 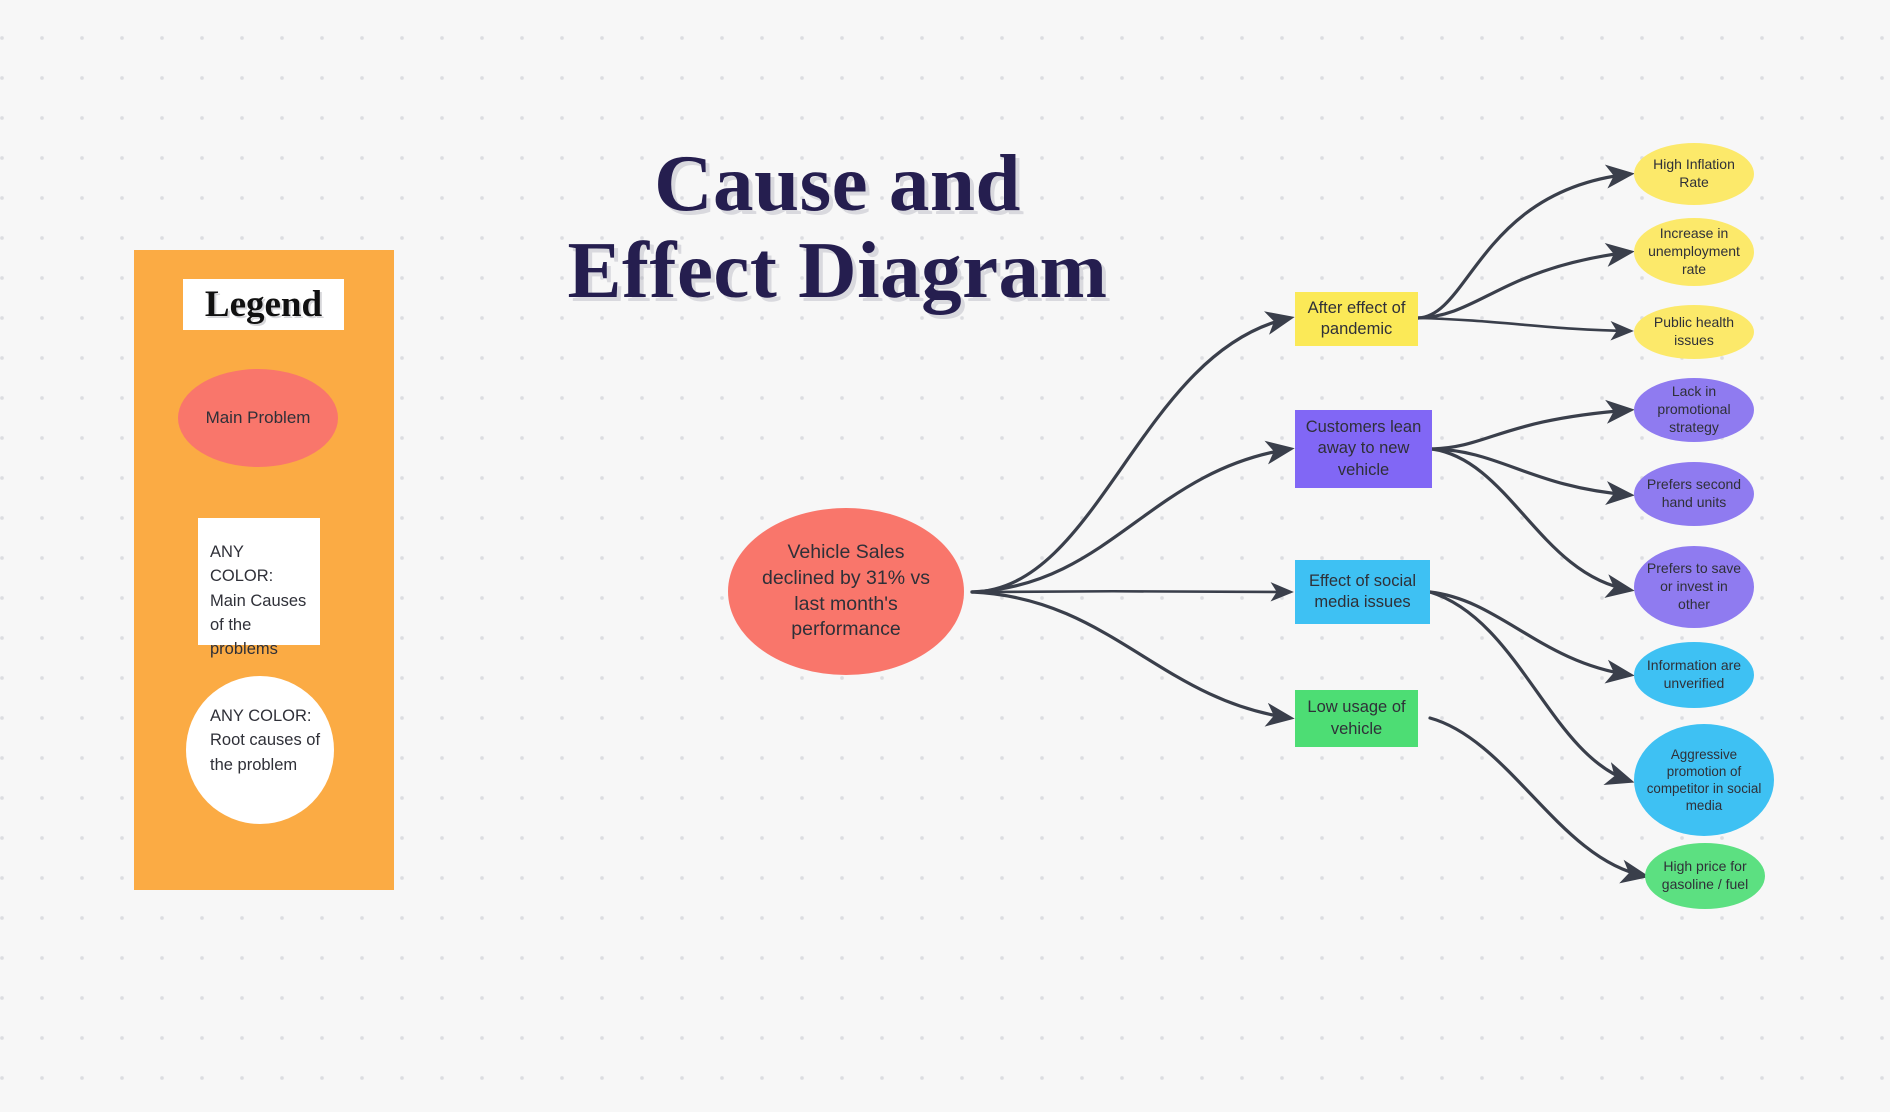 What do you see at coordinates (837, 226) in the screenshot?
I see `page-title: Cause and Effect Diagram` at bounding box center [837, 226].